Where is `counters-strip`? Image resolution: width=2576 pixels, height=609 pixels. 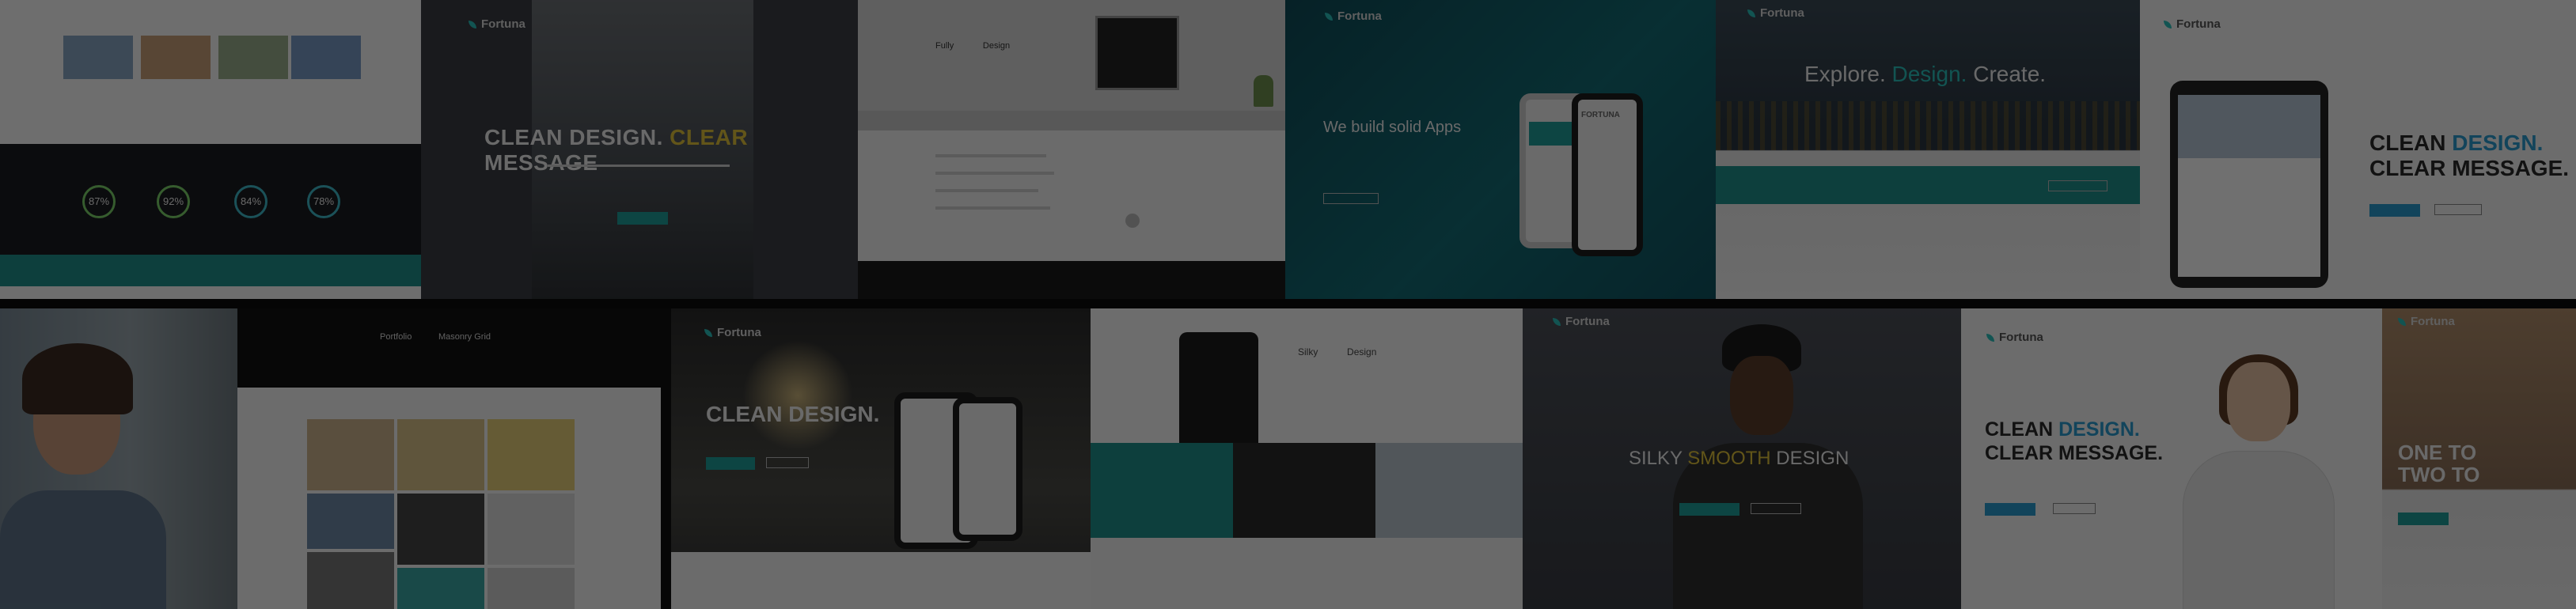 counters-strip is located at coordinates (1307, 573).